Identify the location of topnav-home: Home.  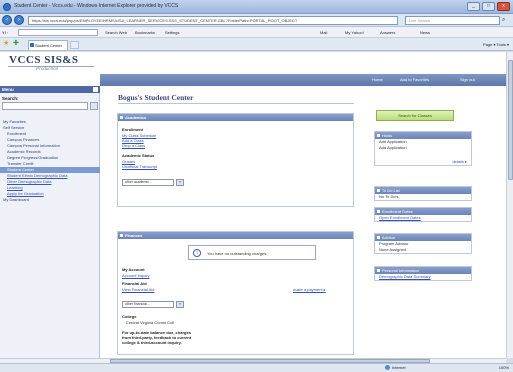
(377, 80).